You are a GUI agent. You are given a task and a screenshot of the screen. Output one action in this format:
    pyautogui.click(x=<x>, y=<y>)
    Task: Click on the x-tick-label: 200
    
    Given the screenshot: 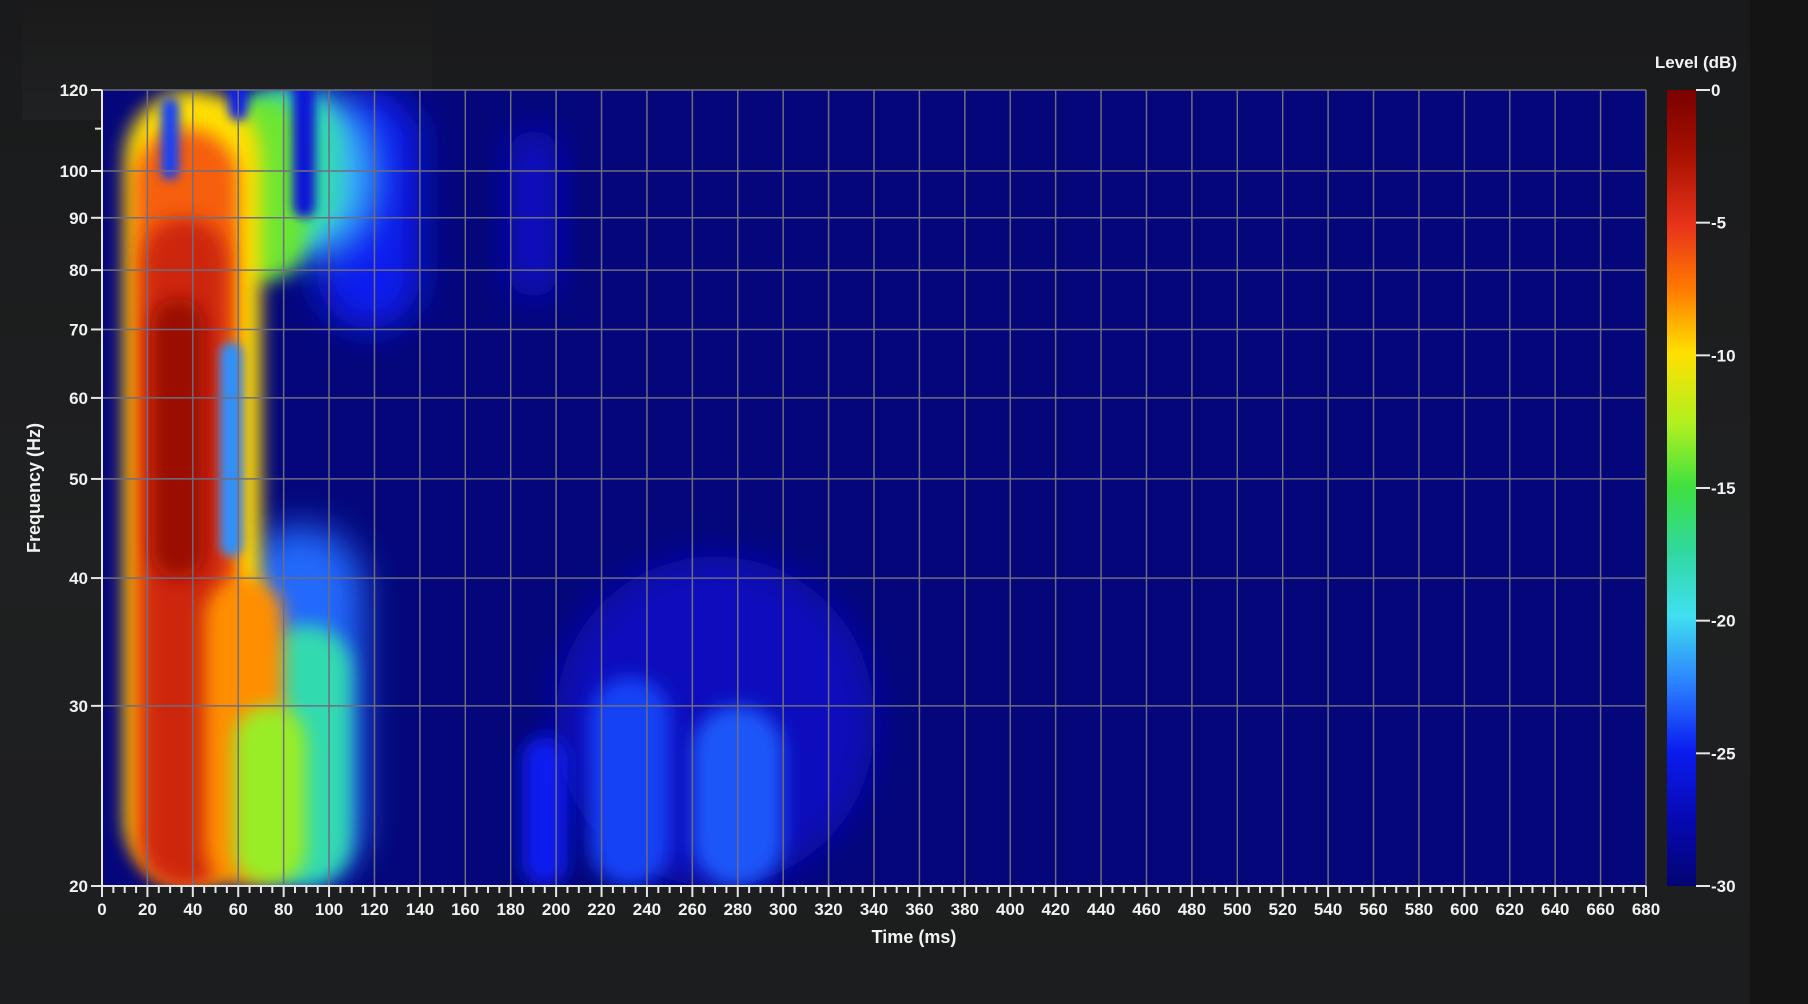 What is the action you would take?
    pyautogui.click(x=556, y=909)
    